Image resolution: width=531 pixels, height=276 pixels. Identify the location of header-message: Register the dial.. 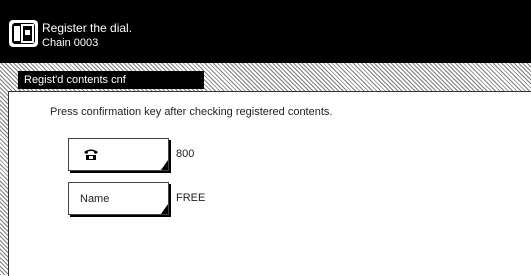
(87, 28).